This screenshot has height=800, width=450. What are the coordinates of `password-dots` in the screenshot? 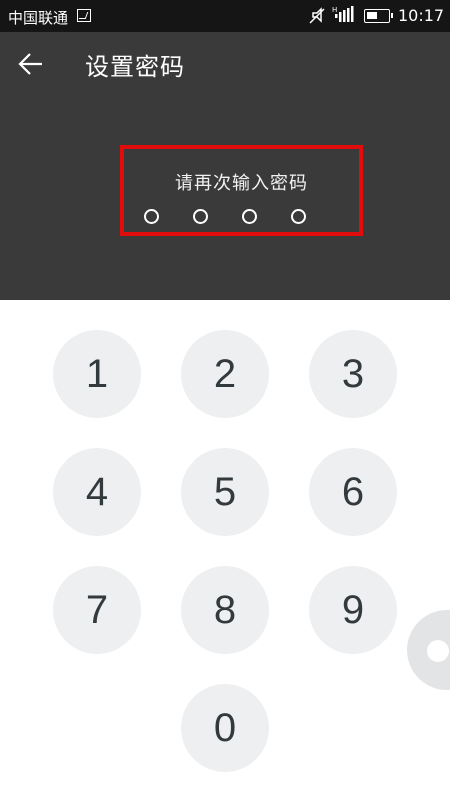 It's located at (241, 224).